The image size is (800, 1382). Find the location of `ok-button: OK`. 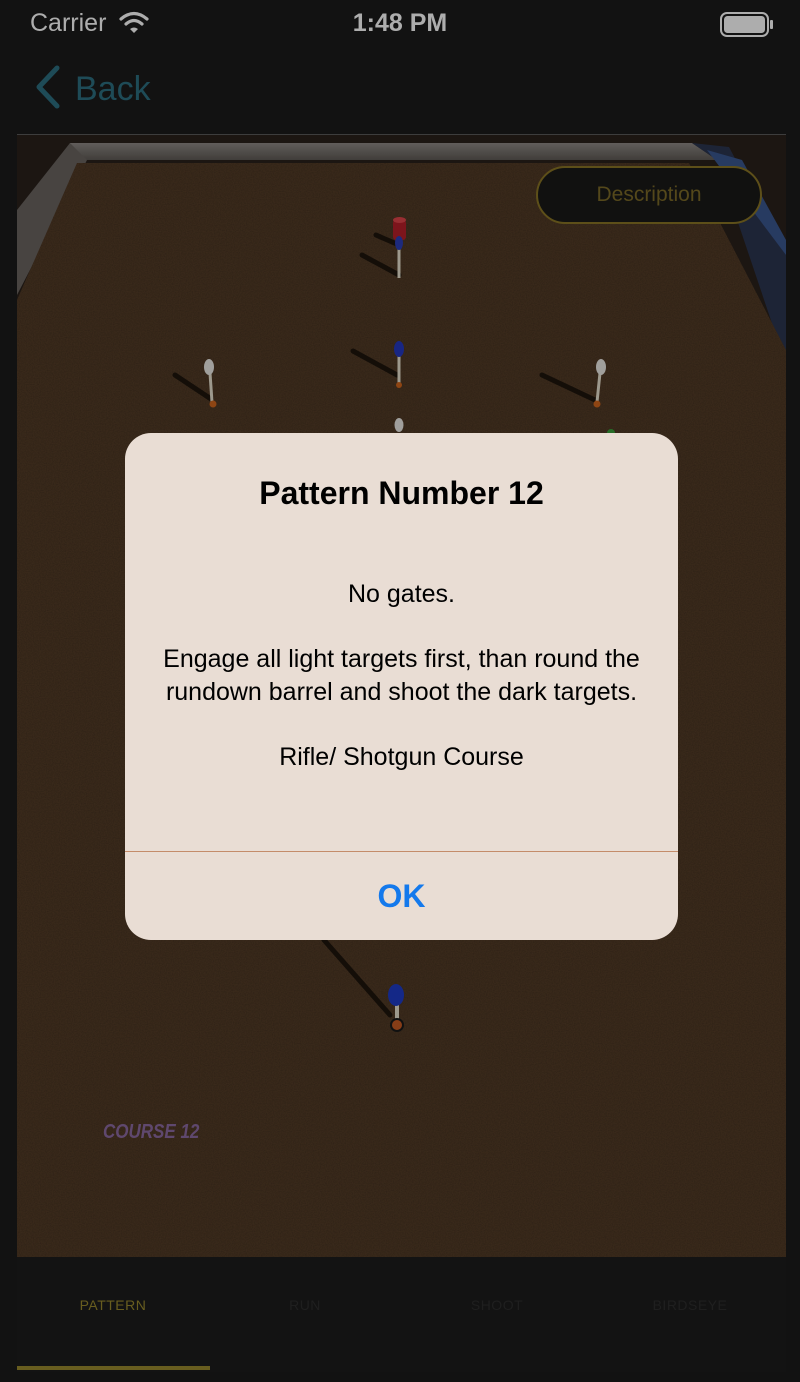

ok-button: OK is located at coordinates (401, 896).